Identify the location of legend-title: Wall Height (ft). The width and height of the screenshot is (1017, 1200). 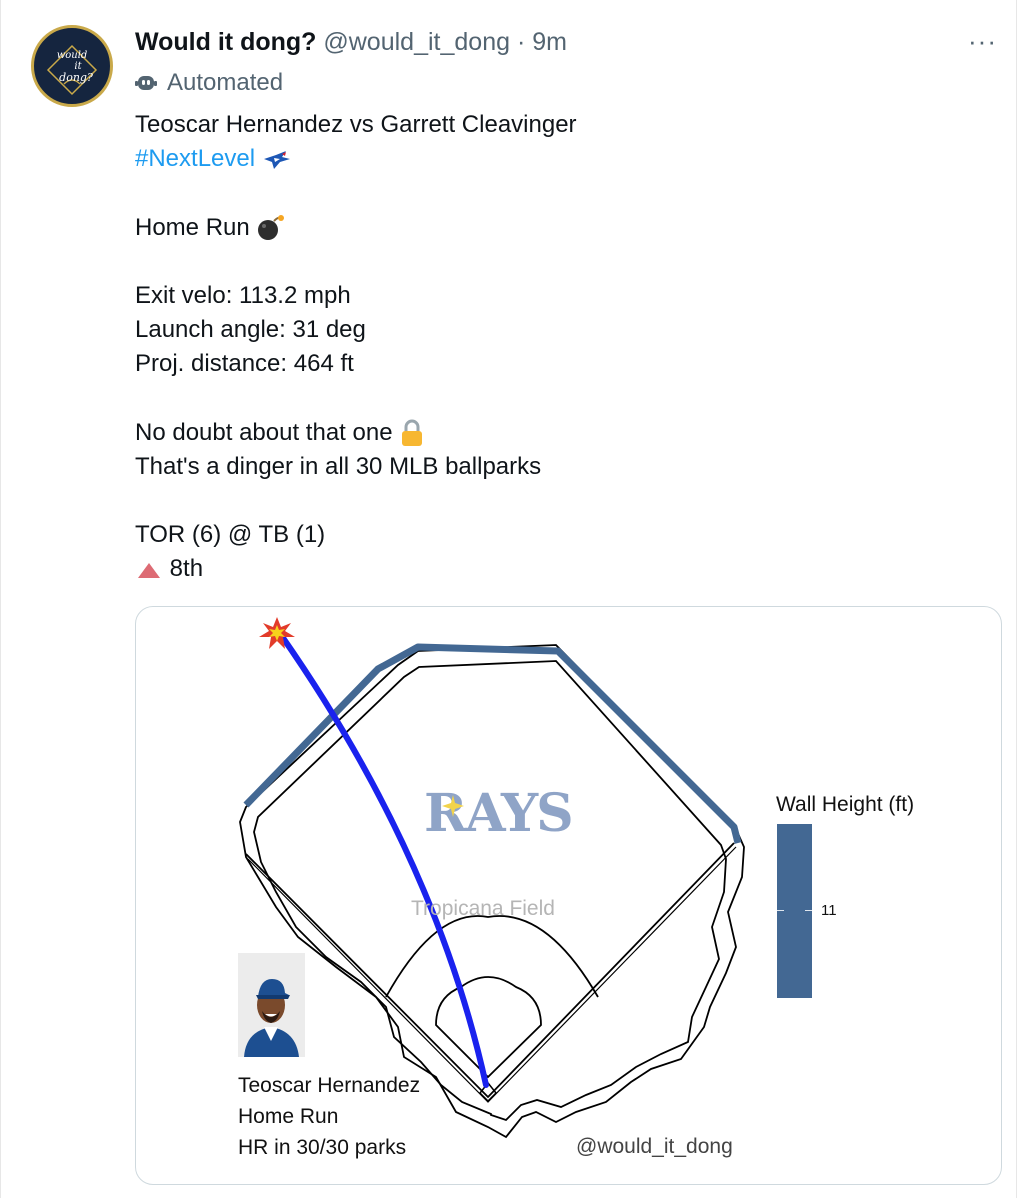
(845, 804).